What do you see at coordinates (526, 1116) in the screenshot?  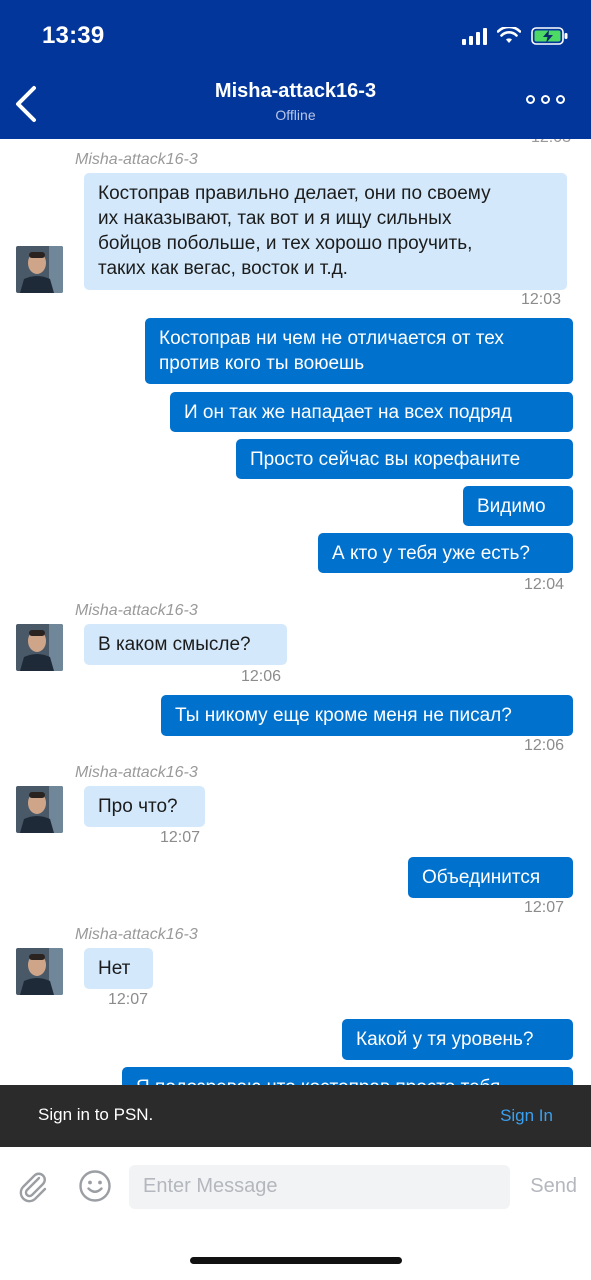 I see `sign-in-link: Sign In` at bounding box center [526, 1116].